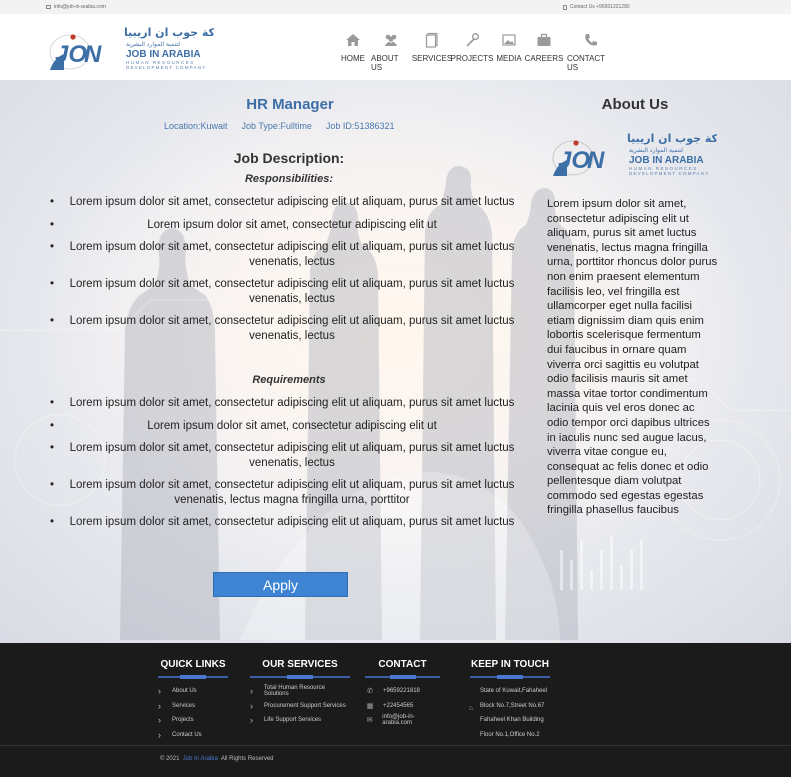  Describe the element at coordinates (184, 705) in the screenshot. I see `link-label: Services` at that location.